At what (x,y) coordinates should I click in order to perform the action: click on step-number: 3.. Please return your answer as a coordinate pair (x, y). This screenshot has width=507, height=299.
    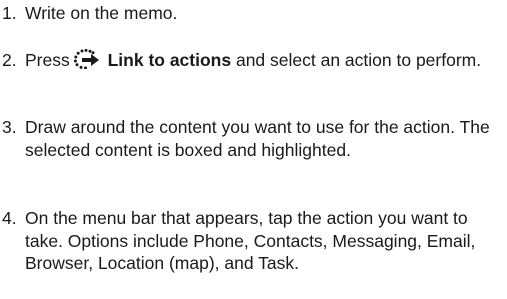
    Looking at the image, I should click on (9, 127).